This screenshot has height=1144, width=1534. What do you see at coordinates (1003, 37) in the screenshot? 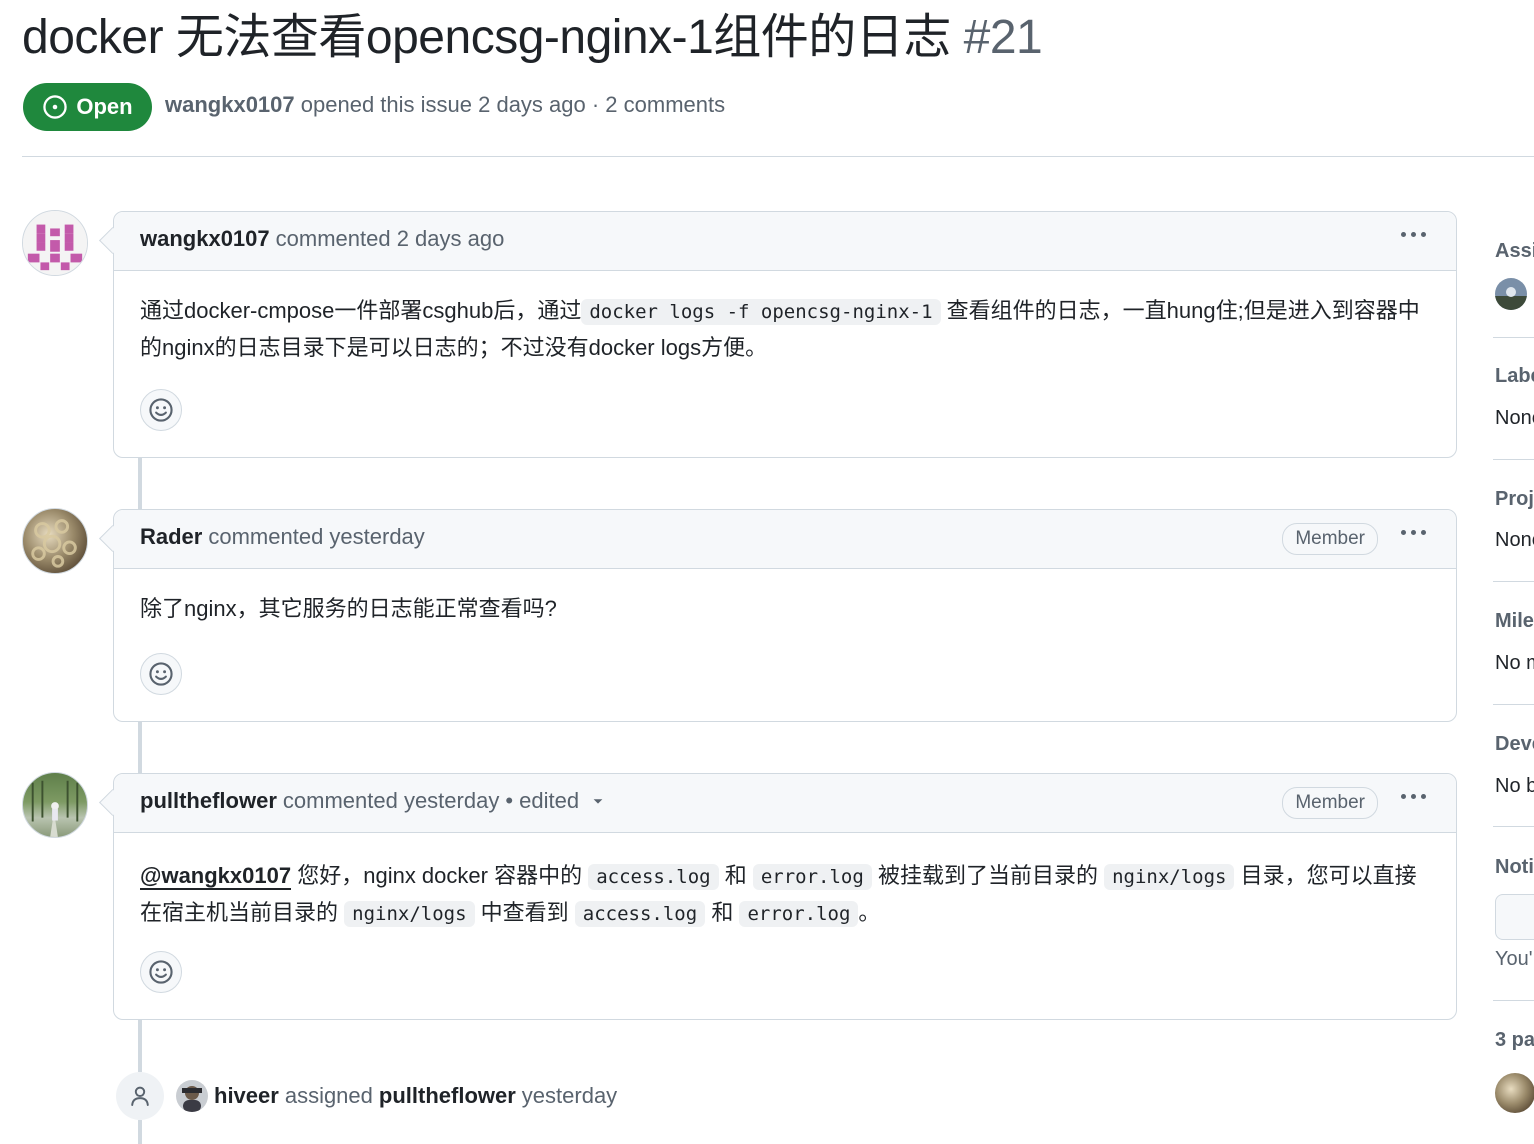
I see `issue-number: #21` at bounding box center [1003, 37].